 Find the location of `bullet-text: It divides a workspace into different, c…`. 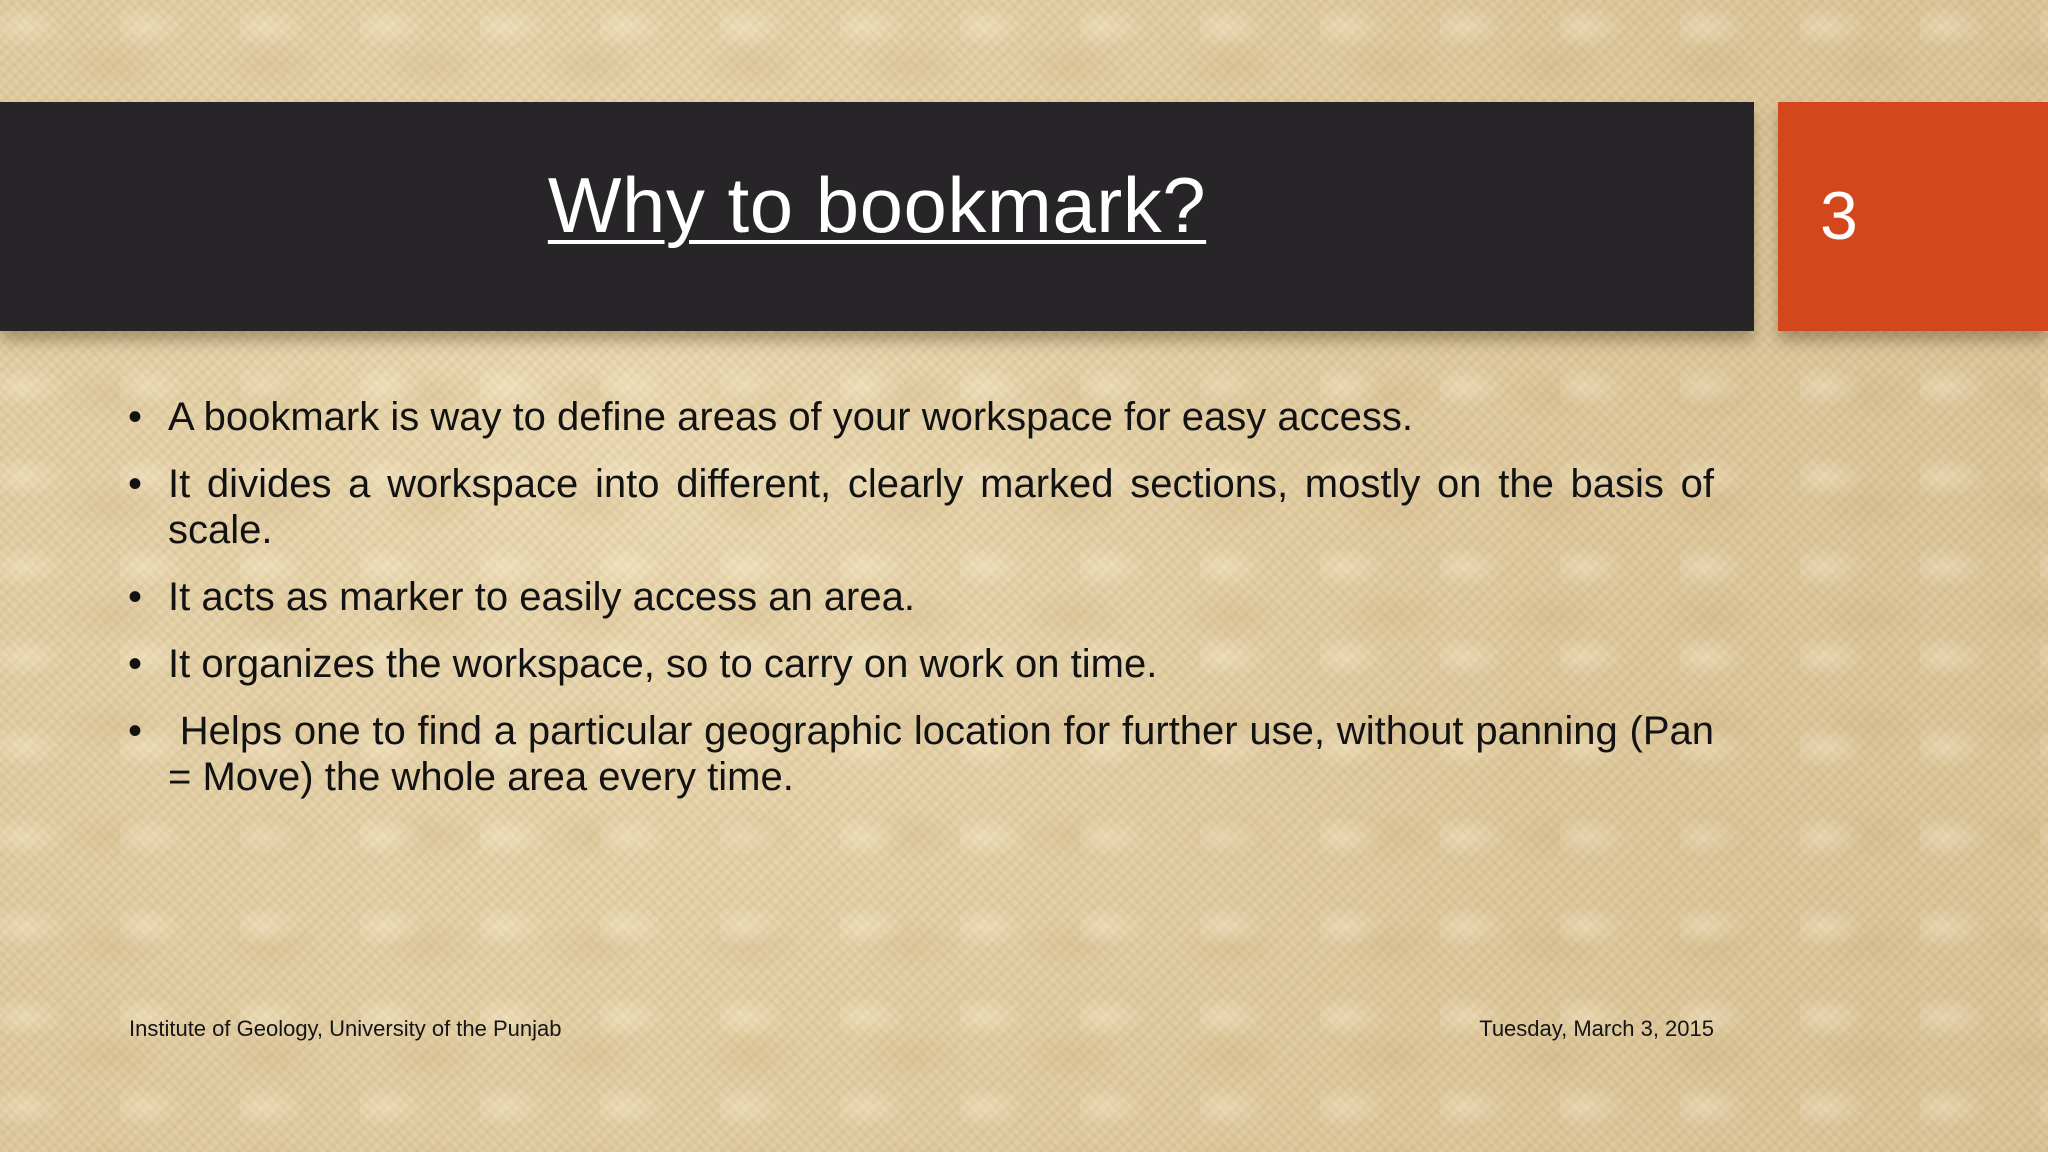

bullet-text: It divides a workspace into different, c… is located at coordinates (941, 507).